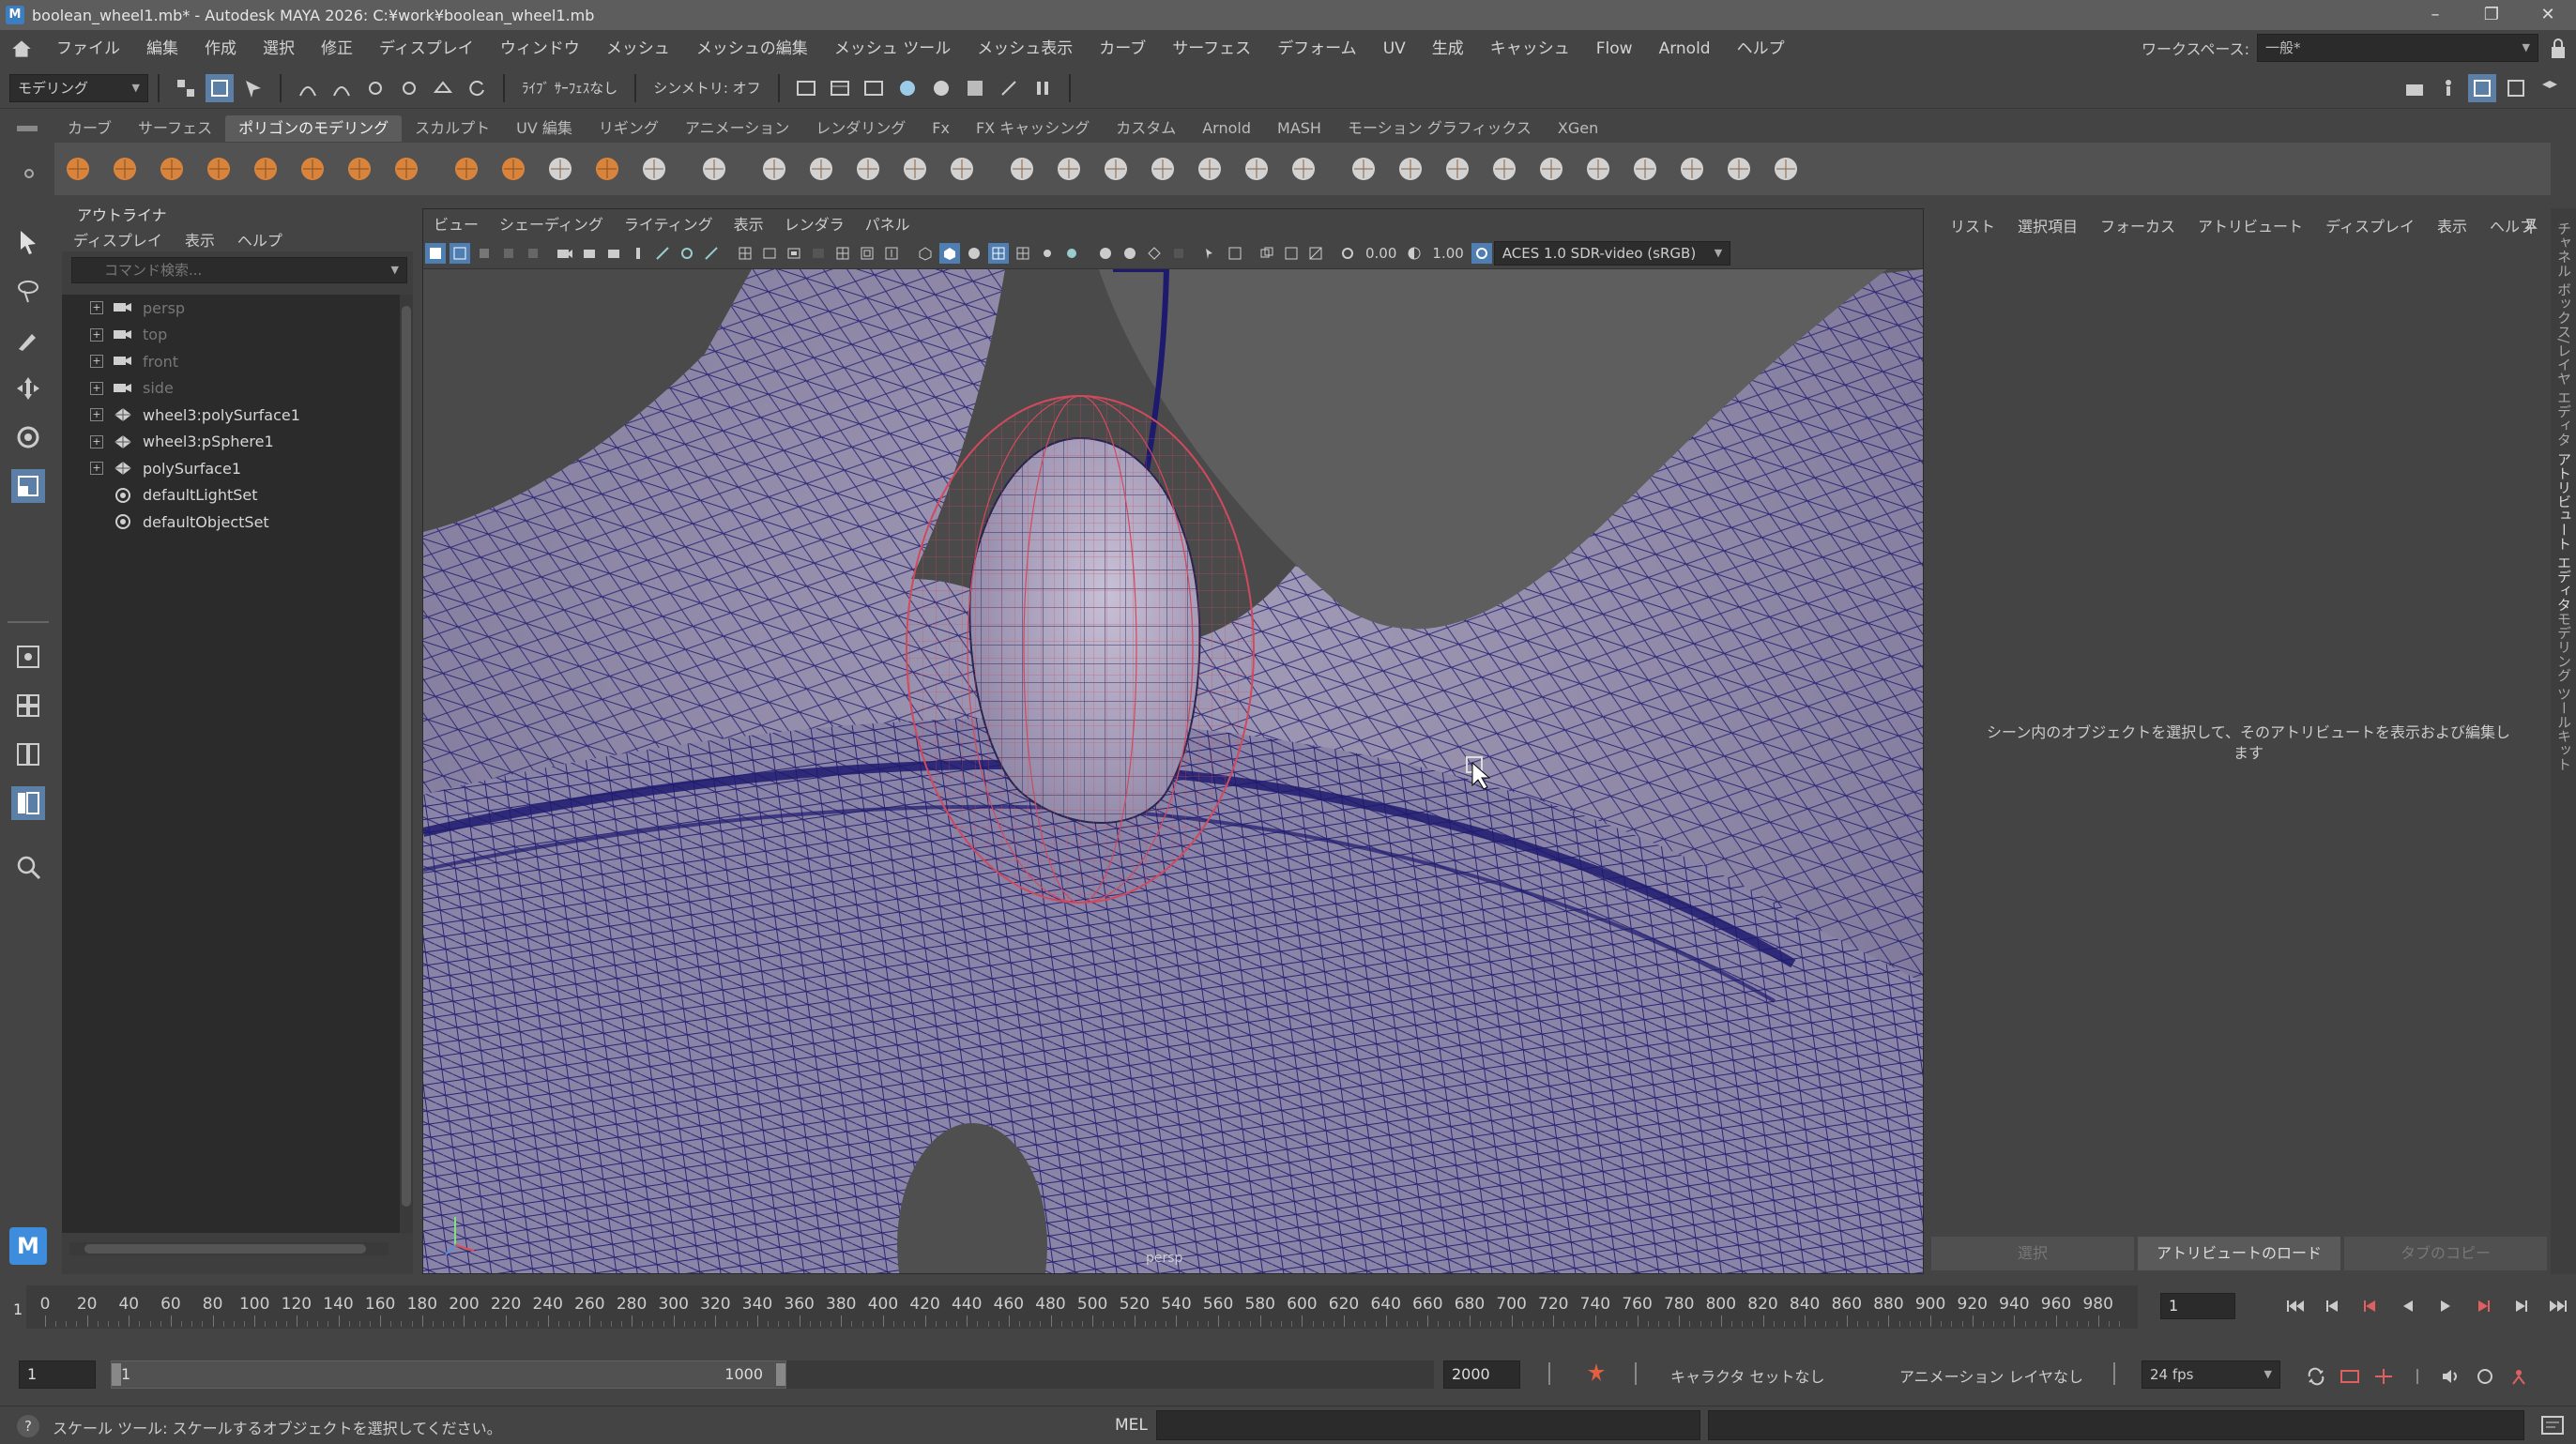 The image size is (2576, 1444). Describe the element at coordinates (28, 291) in the screenshot. I see `lasso-tool-icon` at that location.